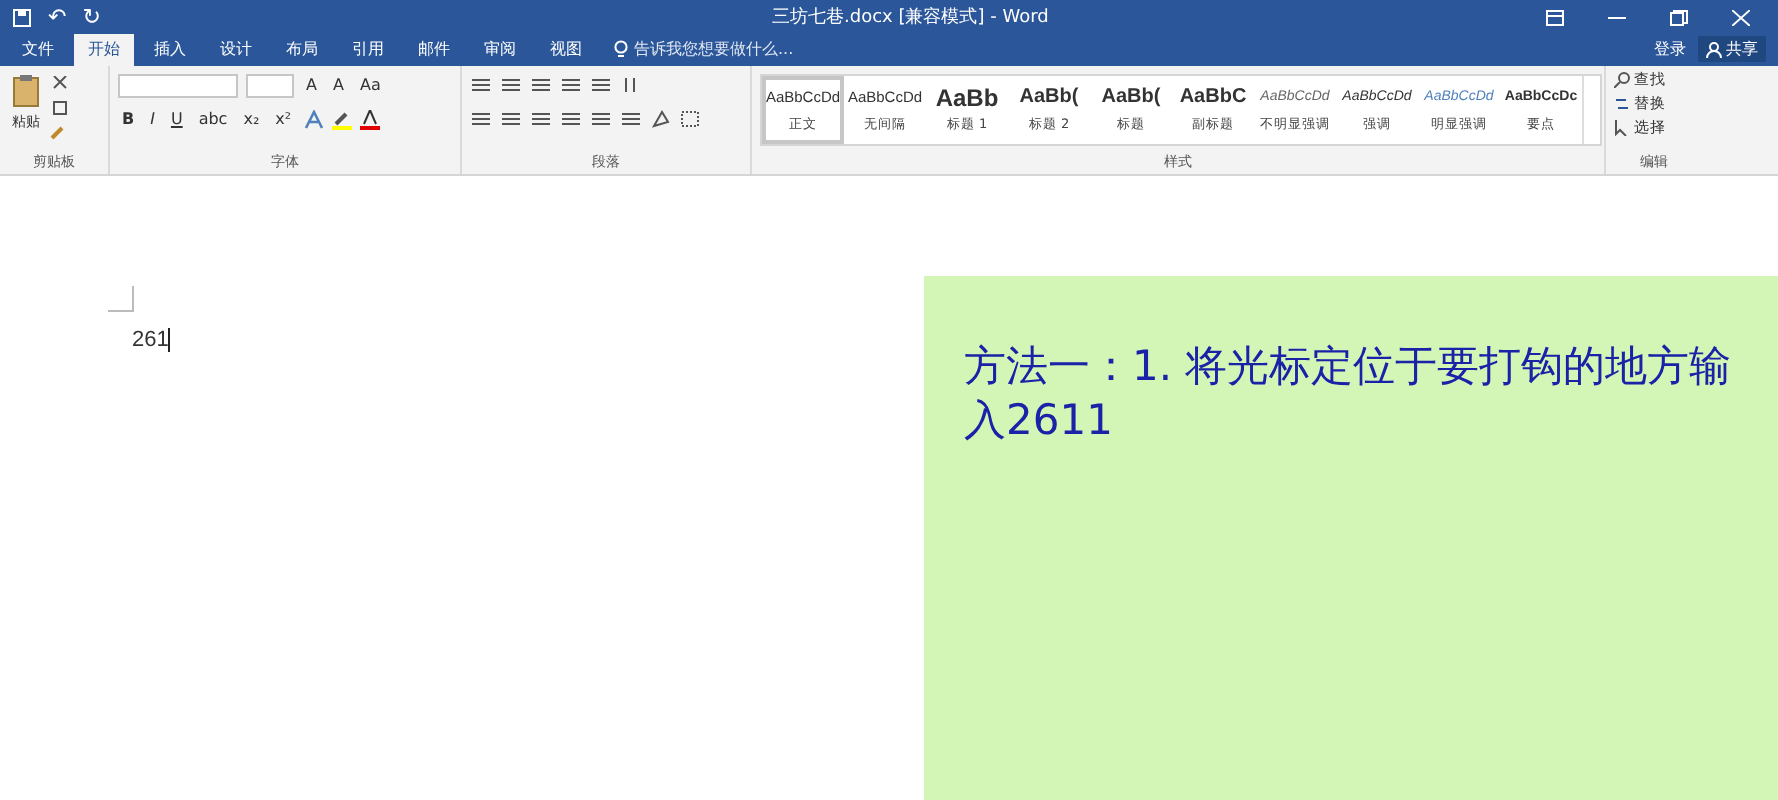  What do you see at coordinates (434, 50) in the screenshot?
I see `ribbon-tab: 邮件` at bounding box center [434, 50].